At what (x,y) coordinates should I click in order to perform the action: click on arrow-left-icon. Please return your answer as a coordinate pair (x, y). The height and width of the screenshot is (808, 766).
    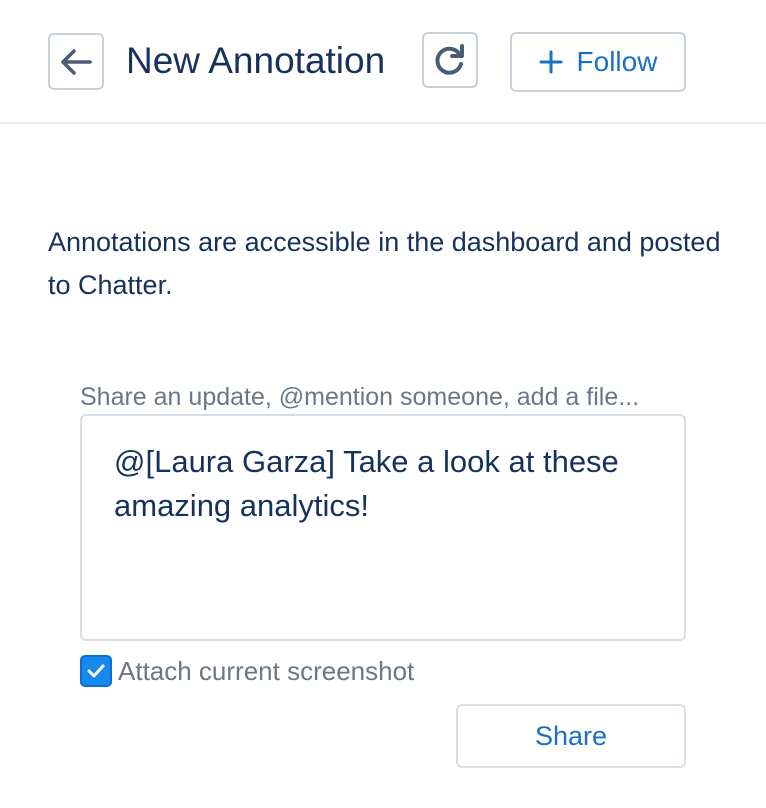
    Looking at the image, I should click on (76, 61).